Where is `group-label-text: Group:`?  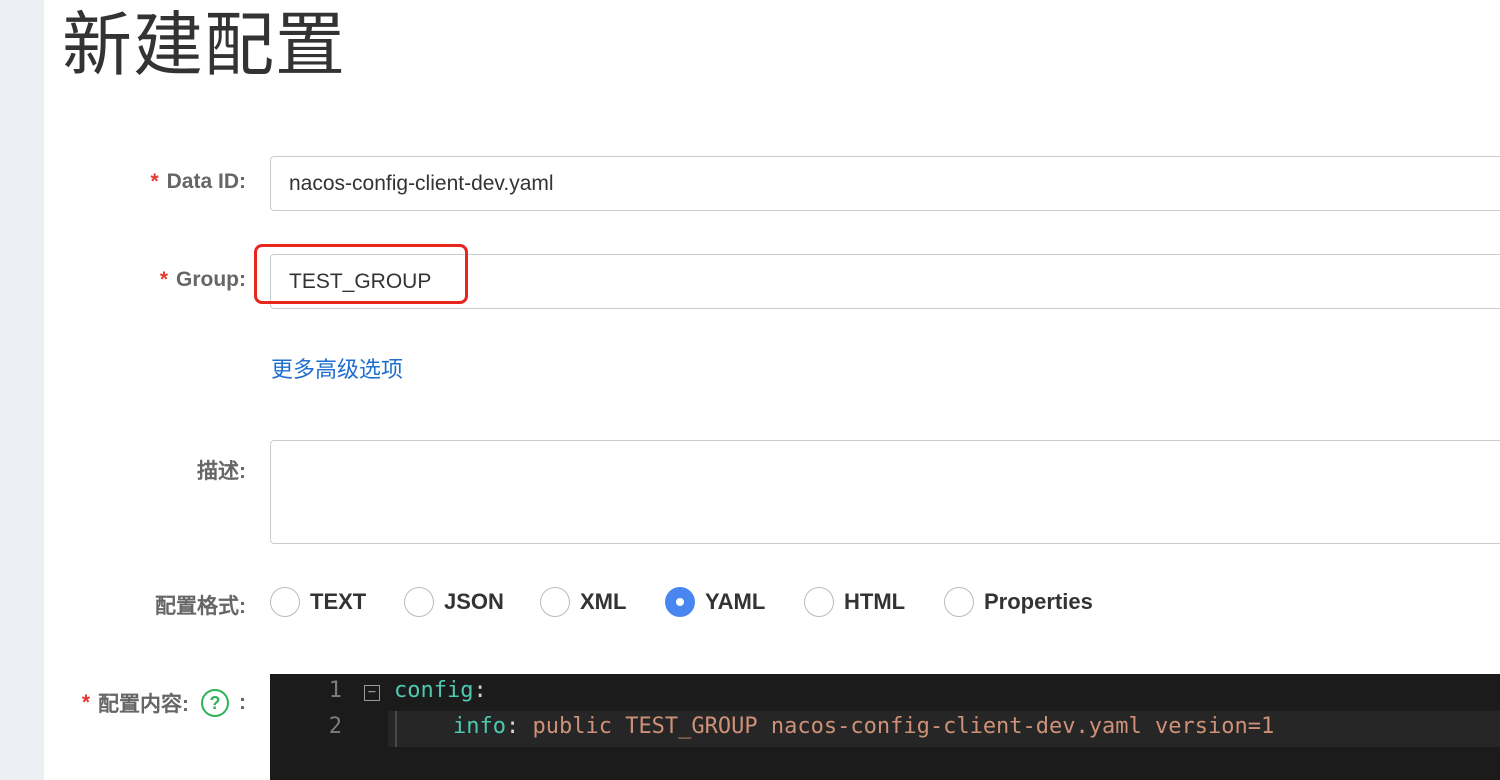 group-label-text: Group: is located at coordinates (211, 279).